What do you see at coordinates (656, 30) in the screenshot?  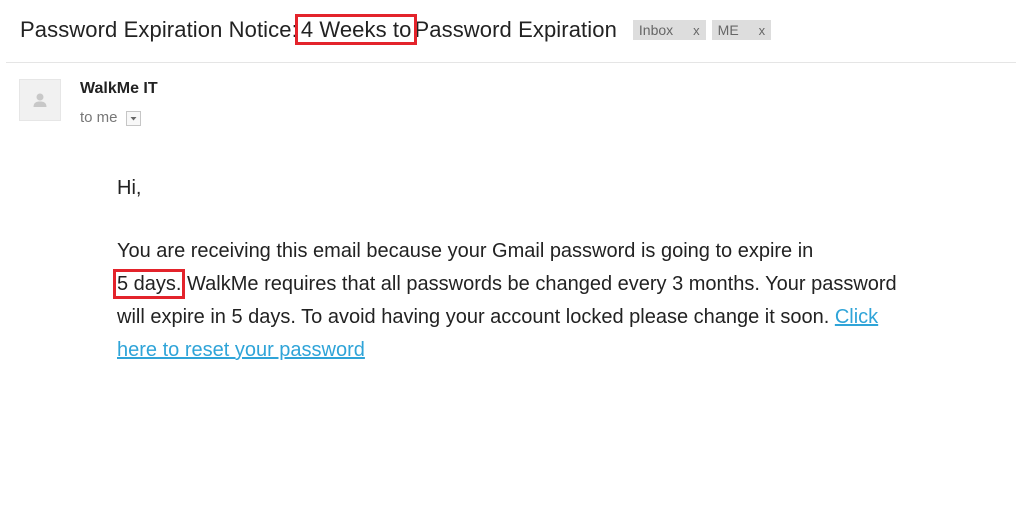 I see `label-name: Inbox` at bounding box center [656, 30].